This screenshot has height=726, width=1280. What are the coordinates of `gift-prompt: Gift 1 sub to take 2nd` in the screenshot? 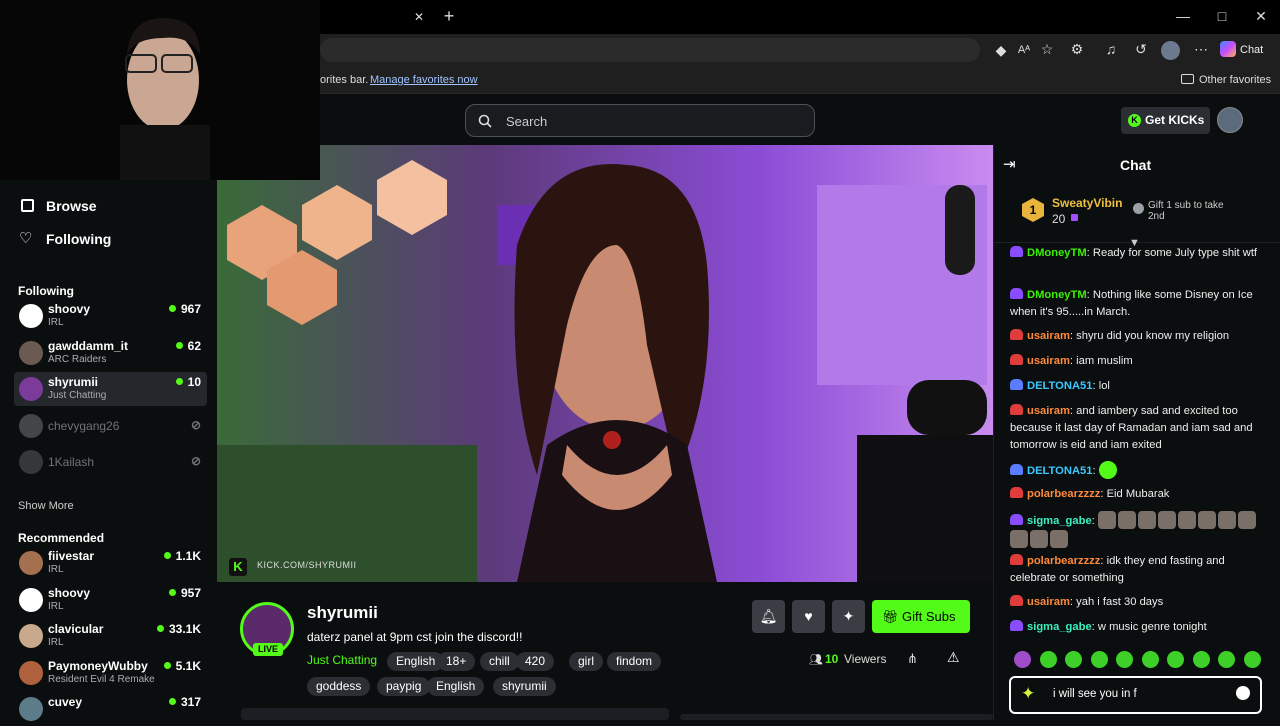 It's located at (1193, 211).